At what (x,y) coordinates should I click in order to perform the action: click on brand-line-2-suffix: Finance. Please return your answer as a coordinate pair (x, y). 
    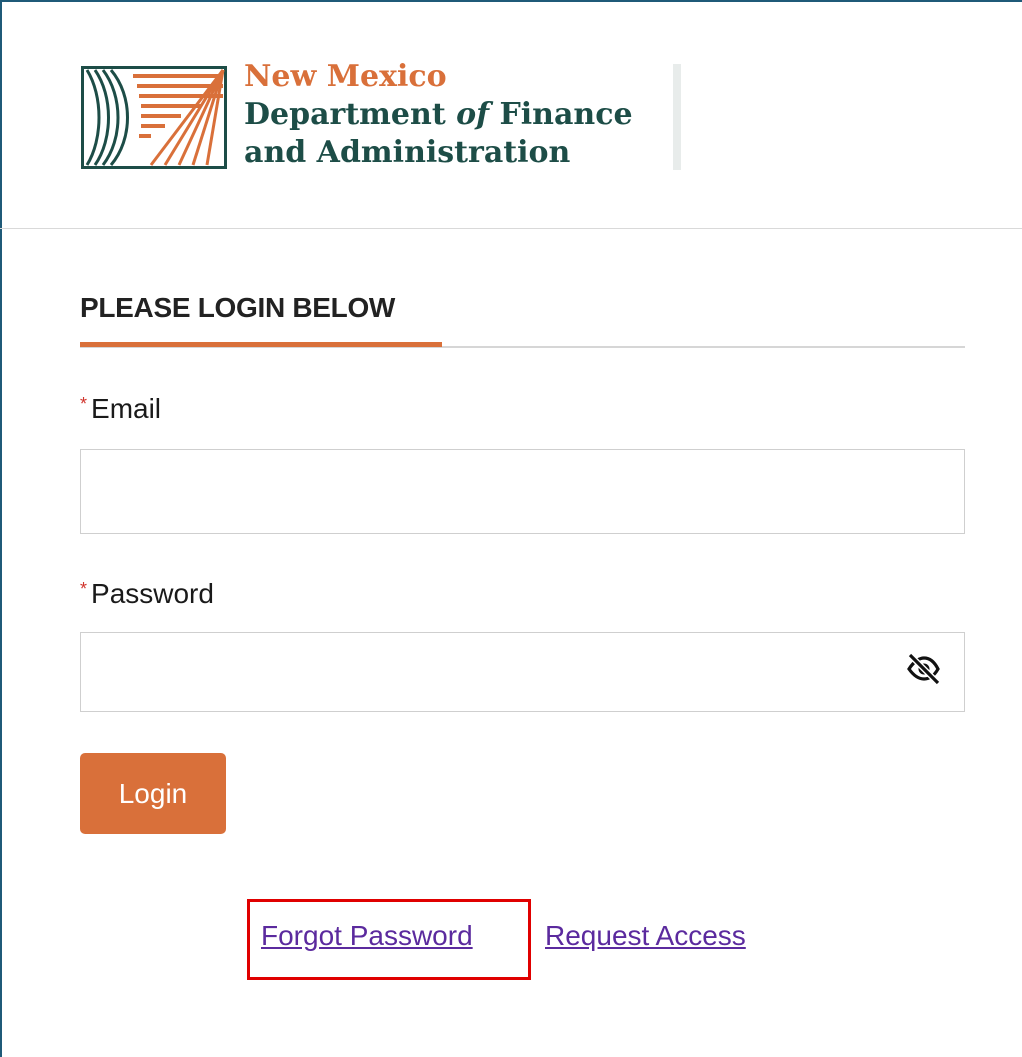
    Looking at the image, I should click on (561, 114).